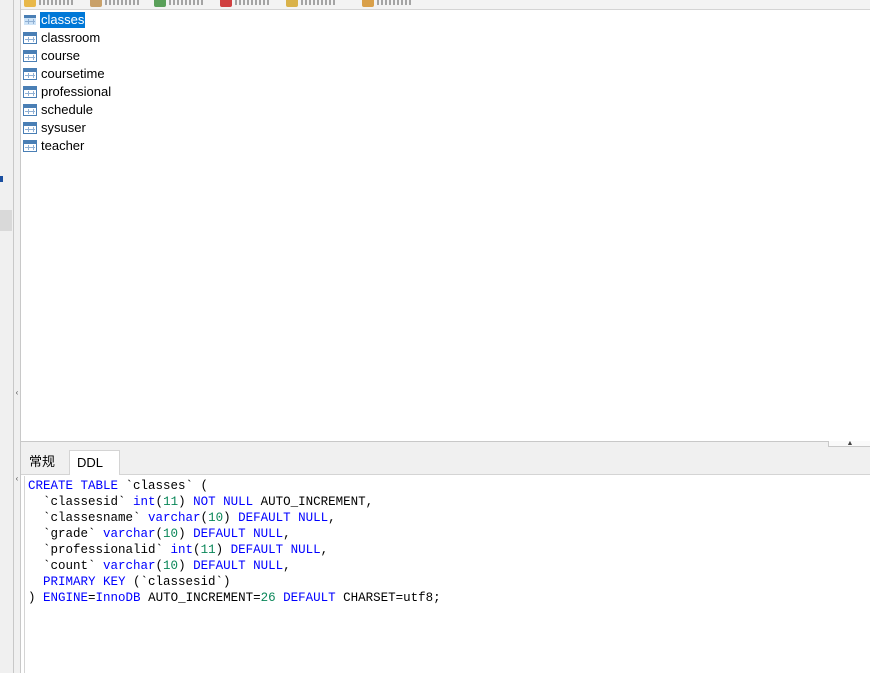 The width and height of the screenshot is (870, 673). What do you see at coordinates (94, 462) in the screenshot?
I see `tab-ddl: DDL` at bounding box center [94, 462].